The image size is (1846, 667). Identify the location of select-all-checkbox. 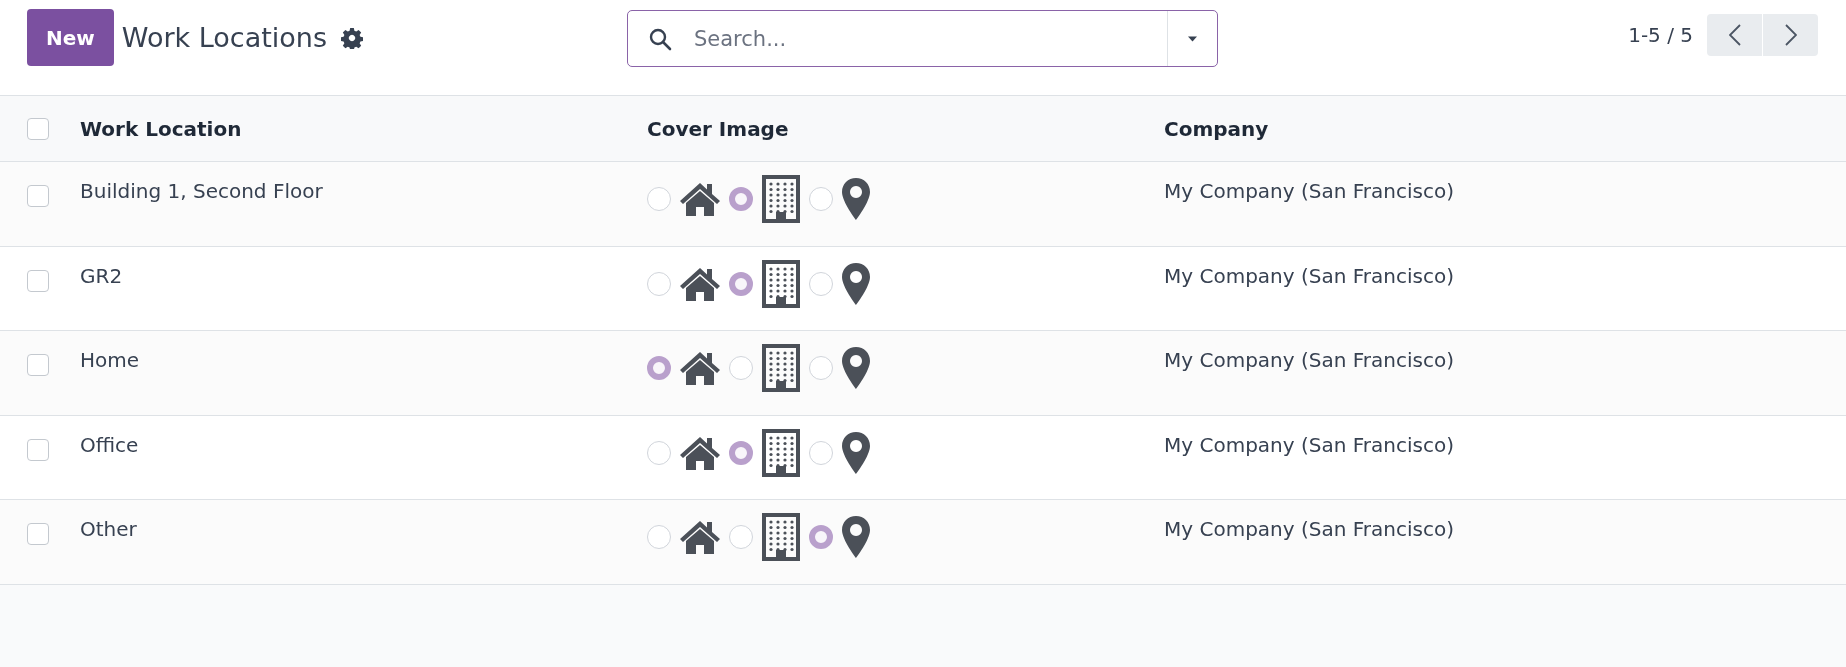
(38, 128).